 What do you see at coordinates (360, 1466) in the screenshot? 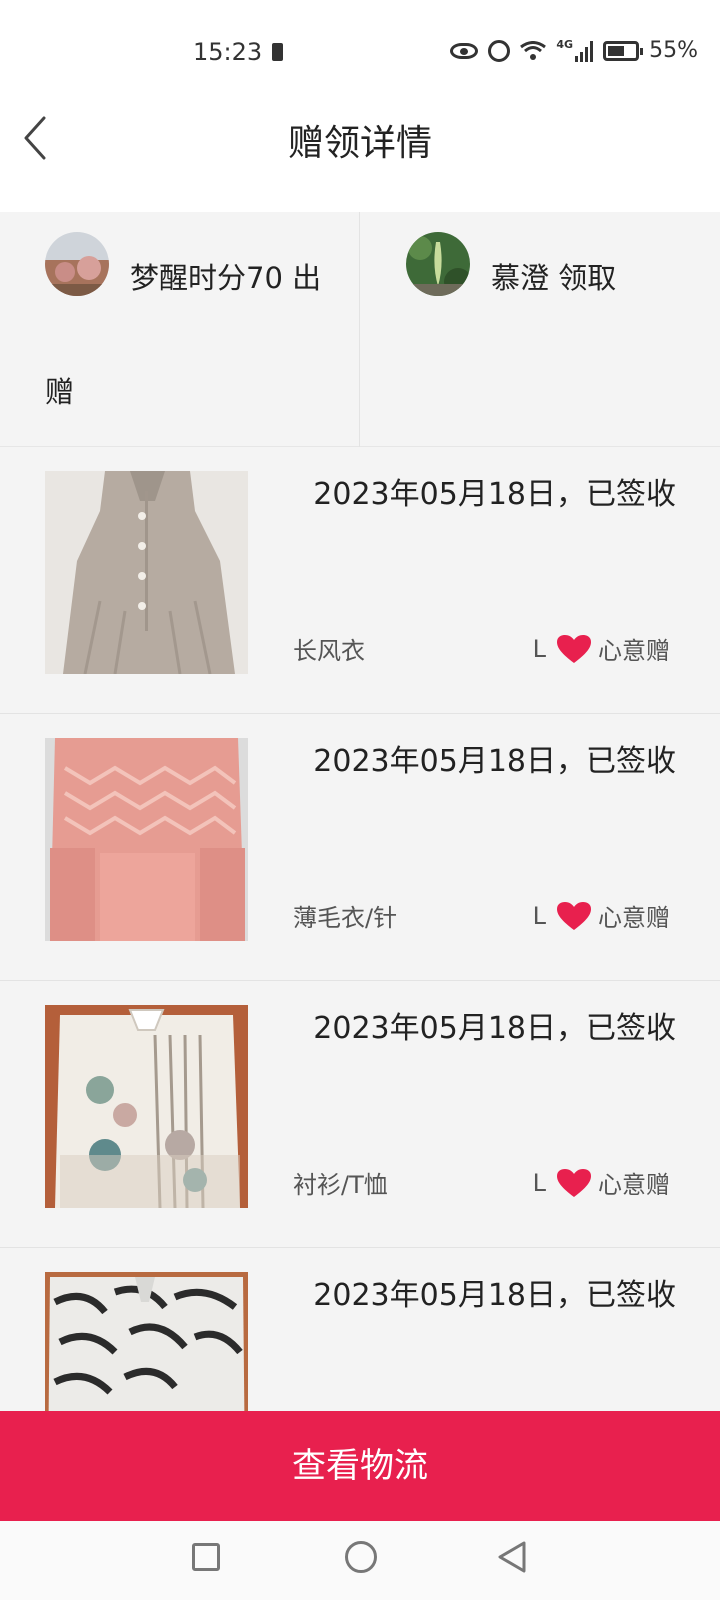
I see `view-logistics-button: 查看物流` at bounding box center [360, 1466].